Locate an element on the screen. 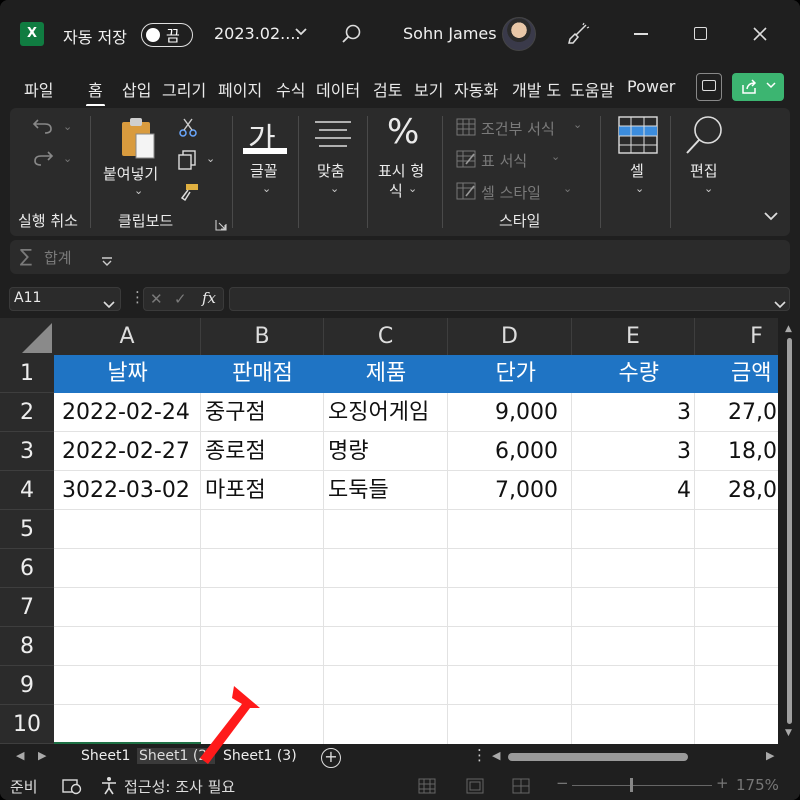  autosave-toggle: 끔 is located at coordinates (167, 35).